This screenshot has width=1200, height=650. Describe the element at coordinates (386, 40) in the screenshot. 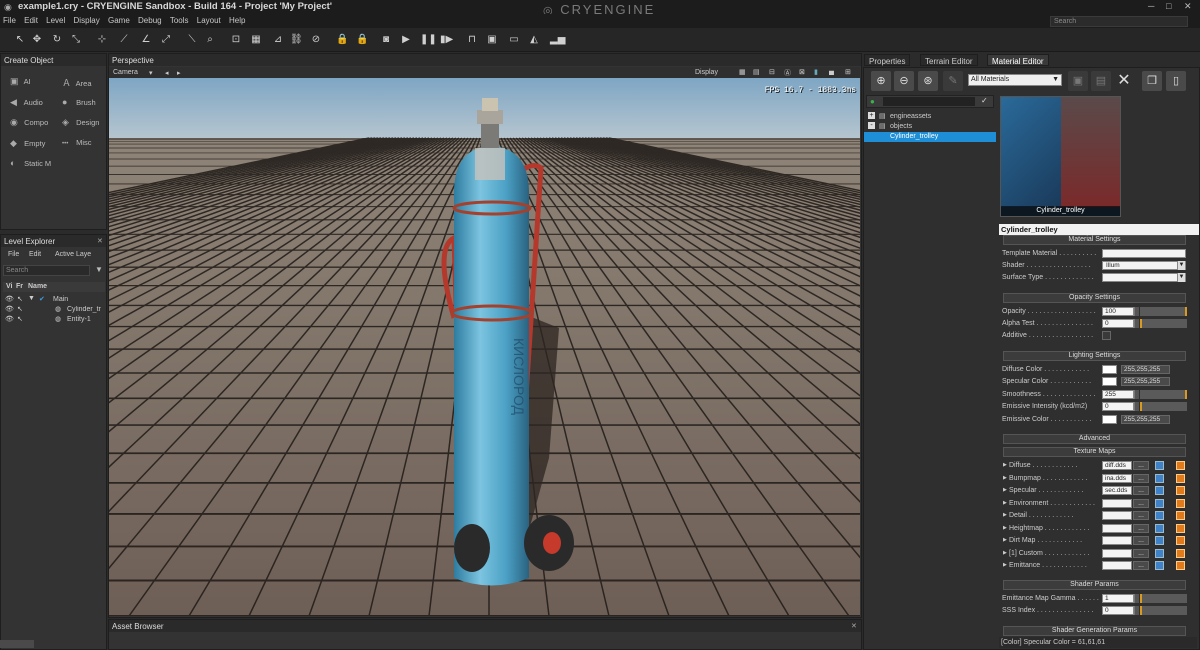

I see `camera-icon: ◙` at that location.